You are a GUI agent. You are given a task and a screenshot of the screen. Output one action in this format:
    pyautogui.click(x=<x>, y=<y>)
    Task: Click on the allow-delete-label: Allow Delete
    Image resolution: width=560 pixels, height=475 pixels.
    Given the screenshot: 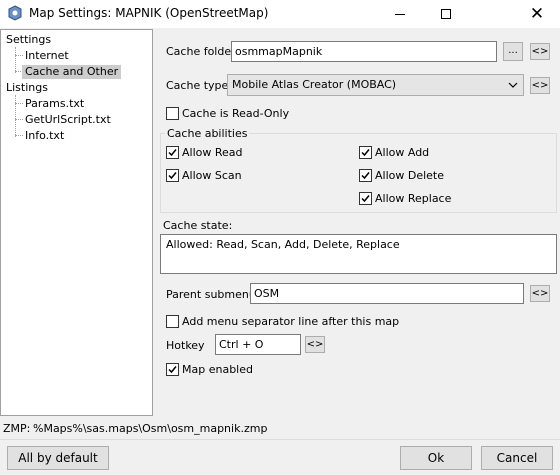 What is the action you would take?
    pyautogui.click(x=410, y=175)
    